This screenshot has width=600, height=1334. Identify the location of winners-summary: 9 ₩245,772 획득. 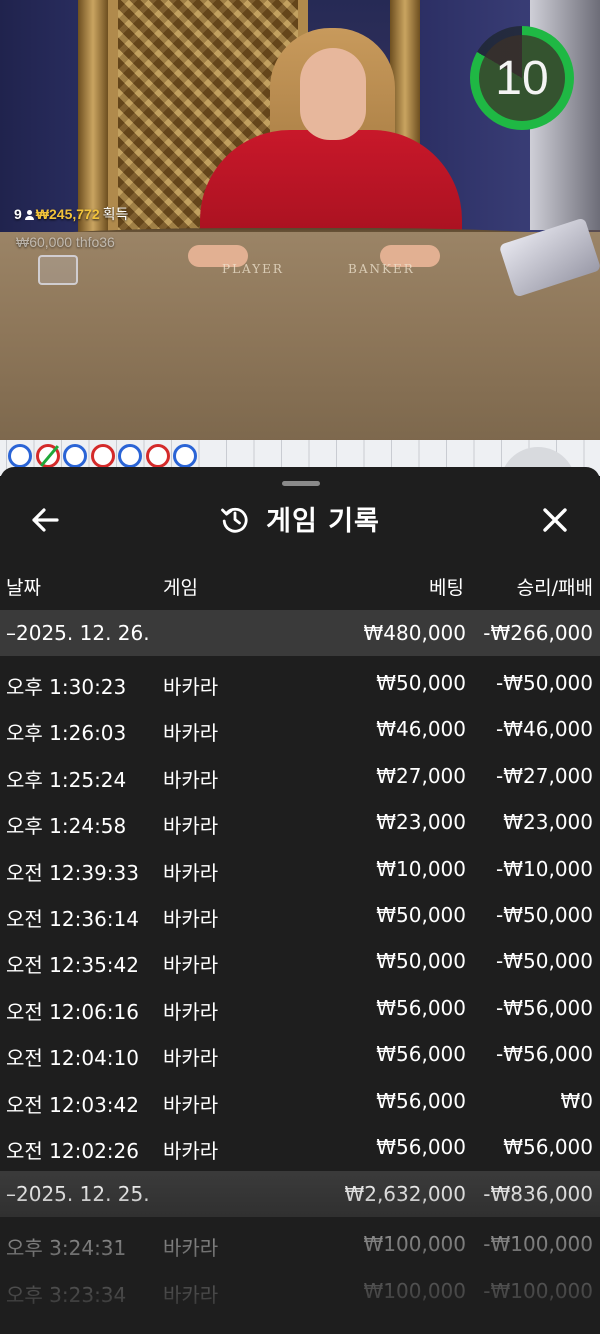
(71, 214).